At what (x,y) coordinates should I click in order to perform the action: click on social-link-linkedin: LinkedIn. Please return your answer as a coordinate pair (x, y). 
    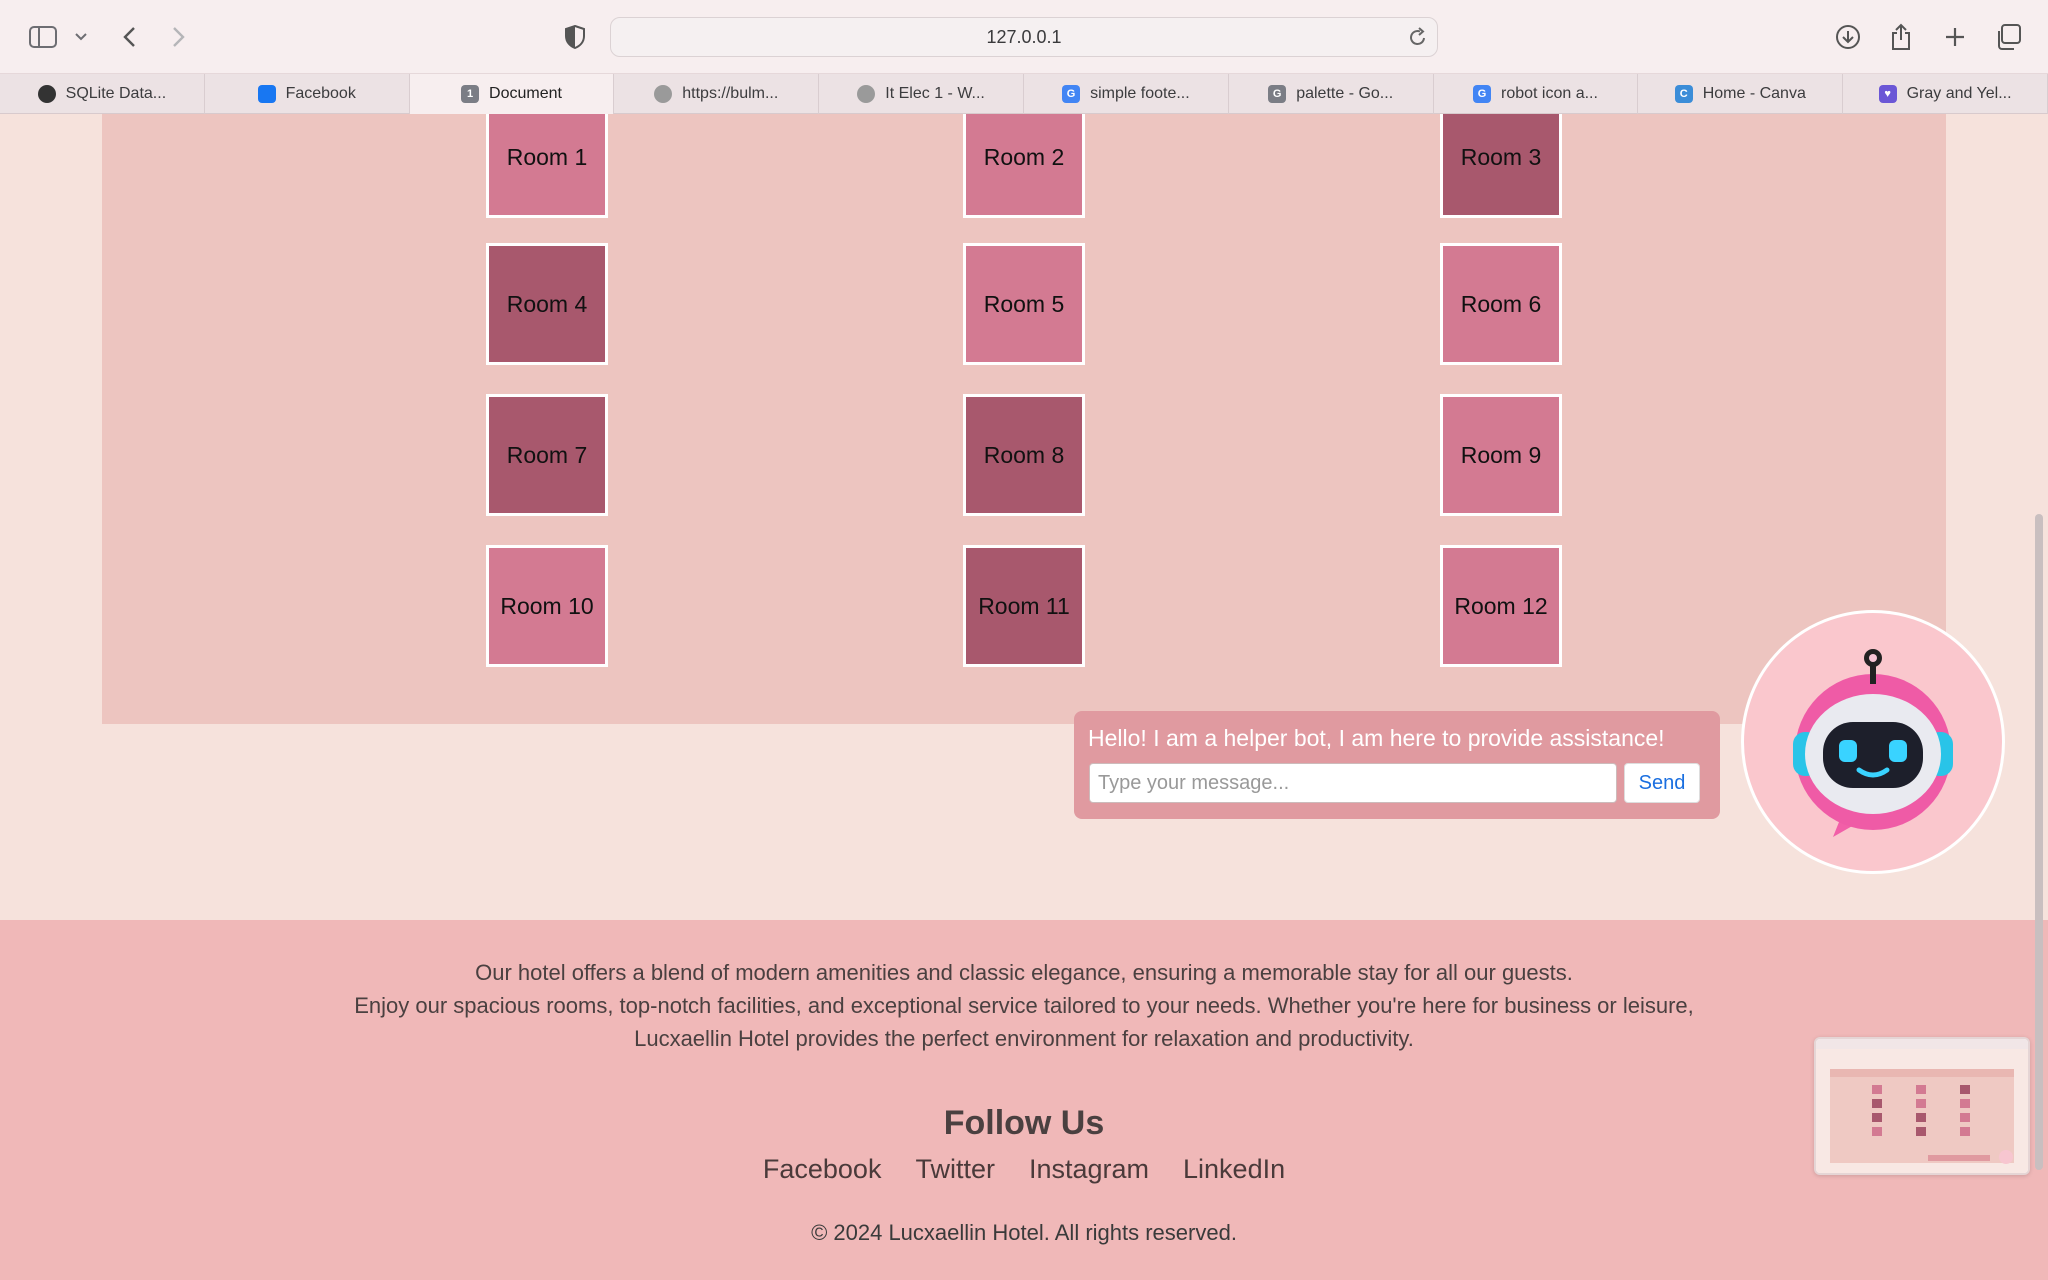
    Looking at the image, I should click on (1234, 1169).